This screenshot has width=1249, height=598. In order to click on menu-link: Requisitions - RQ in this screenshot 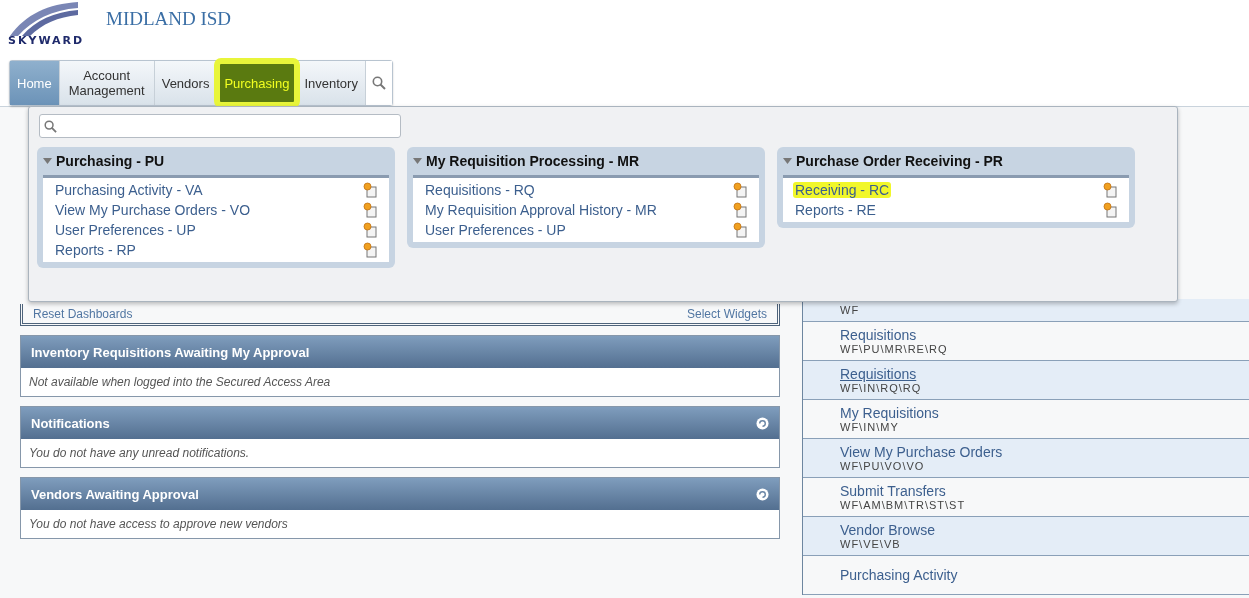, I will do `click(480, 190)`.